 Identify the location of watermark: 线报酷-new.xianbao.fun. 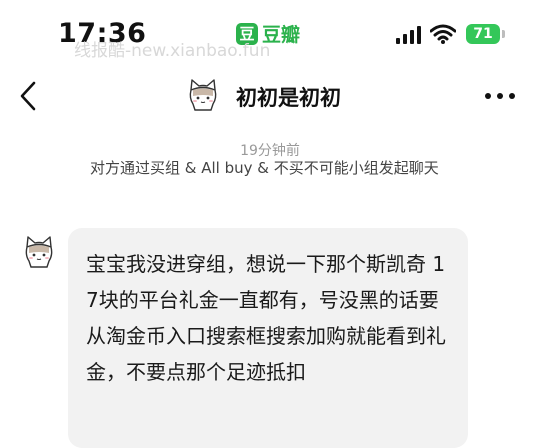
(172, 51).